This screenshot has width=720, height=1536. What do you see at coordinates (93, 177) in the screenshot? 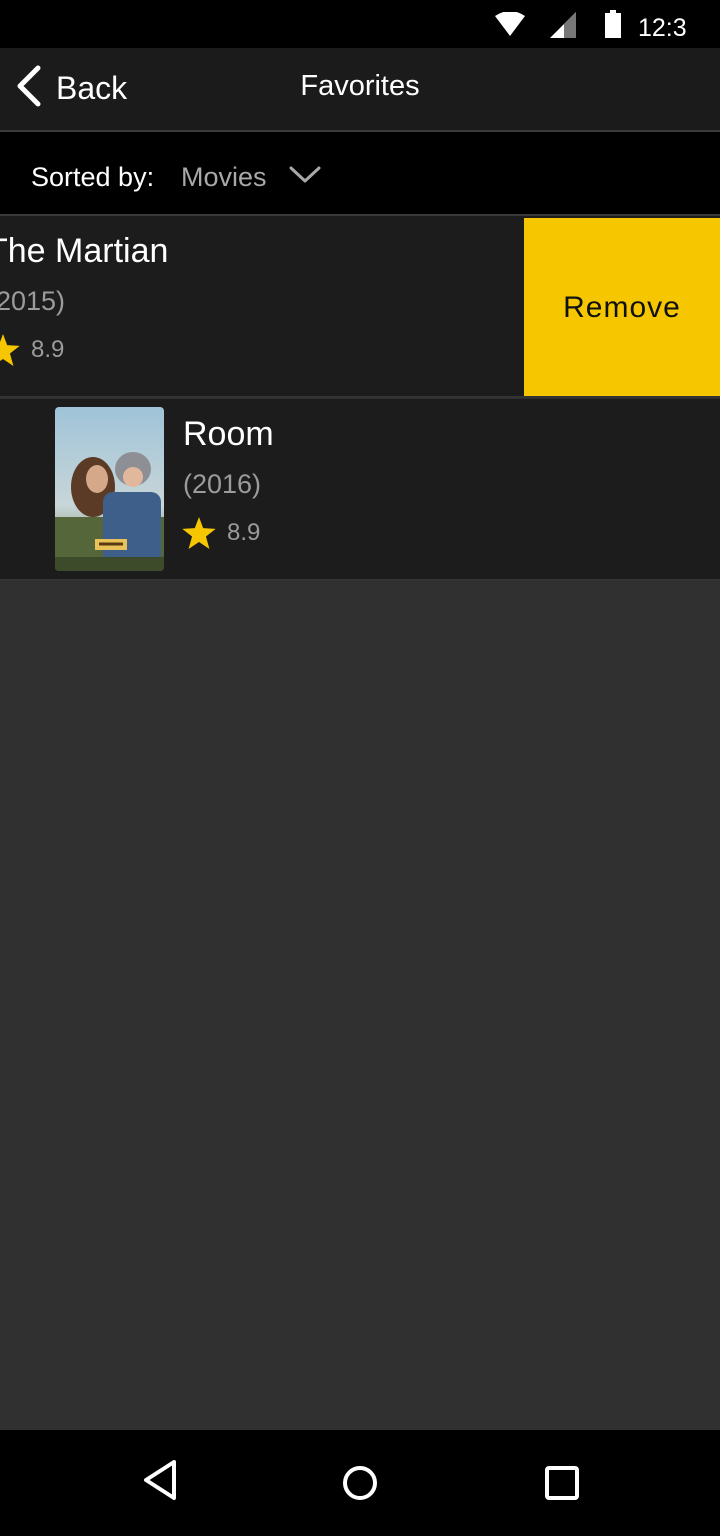
I see `sort-label: Sorted by:` at bounding box center [93, 177].